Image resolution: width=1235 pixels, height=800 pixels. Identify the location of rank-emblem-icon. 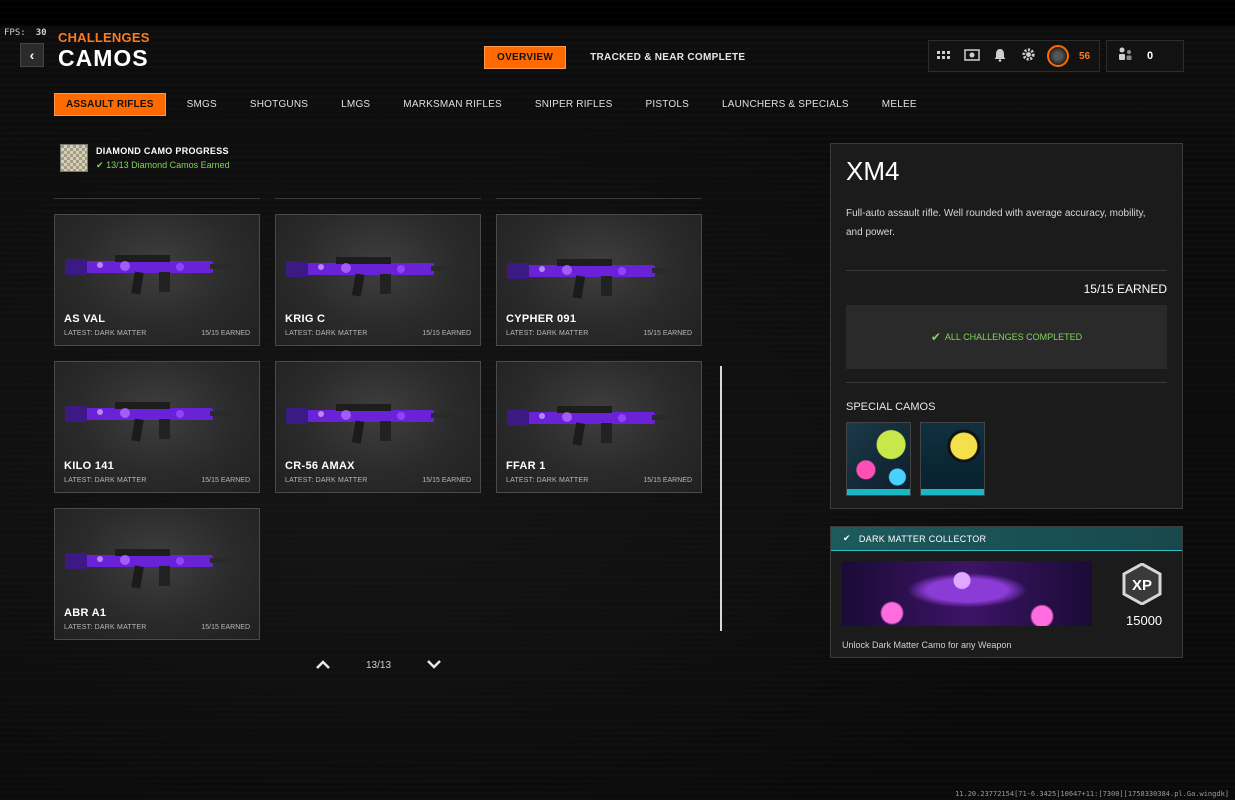
(1058, 56).